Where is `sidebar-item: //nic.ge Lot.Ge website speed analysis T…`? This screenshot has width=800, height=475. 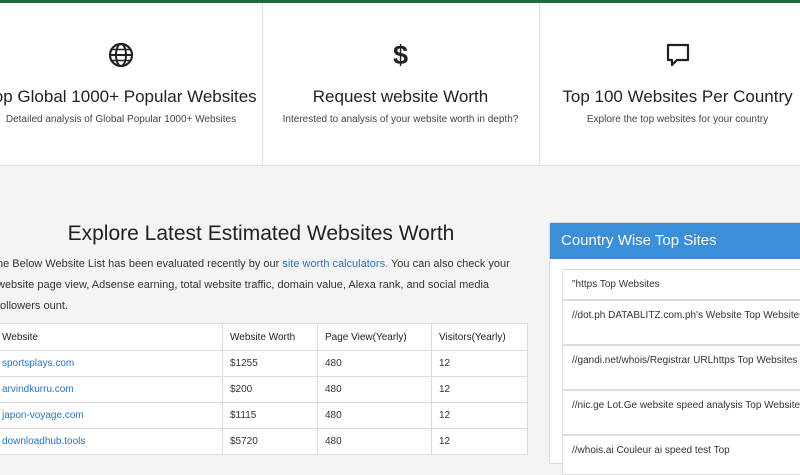 sidebar-item: //nic.ge Lot.Ge website speed analysis T… is located at coordinates (681, 412).